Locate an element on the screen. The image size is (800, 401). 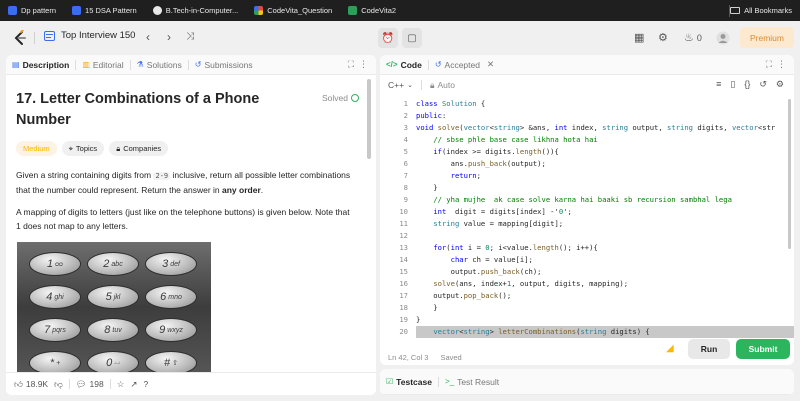
notes-button: ▢ is located at coordinates (412, 38).